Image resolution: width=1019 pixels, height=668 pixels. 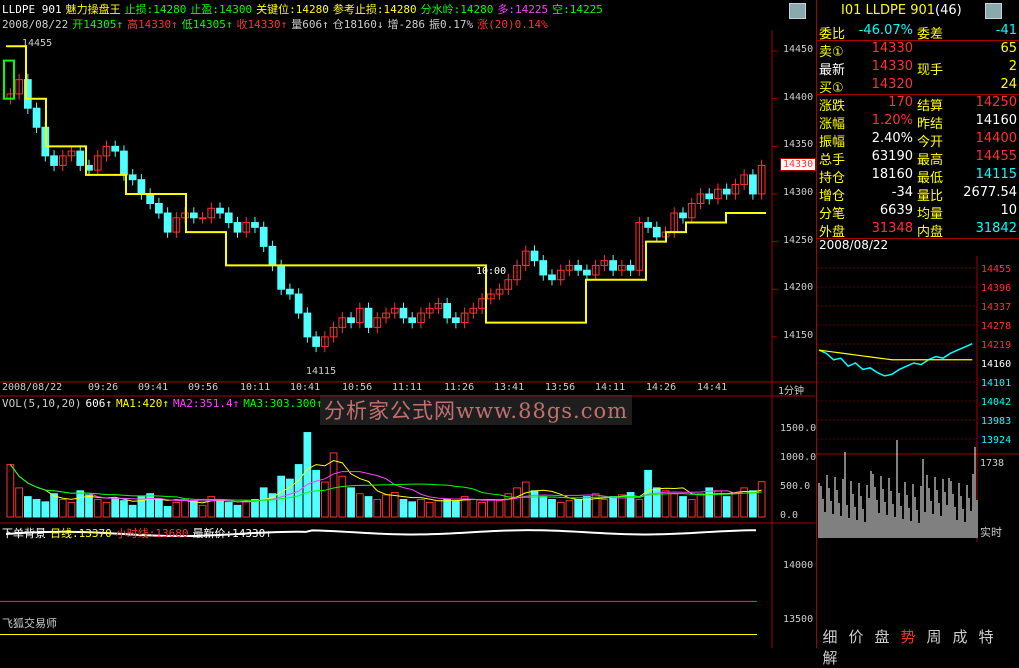 What do you see at coordinates (902, 192) in the screenshot?
I see `quote-value: -34` at bounding box center [902, 192].